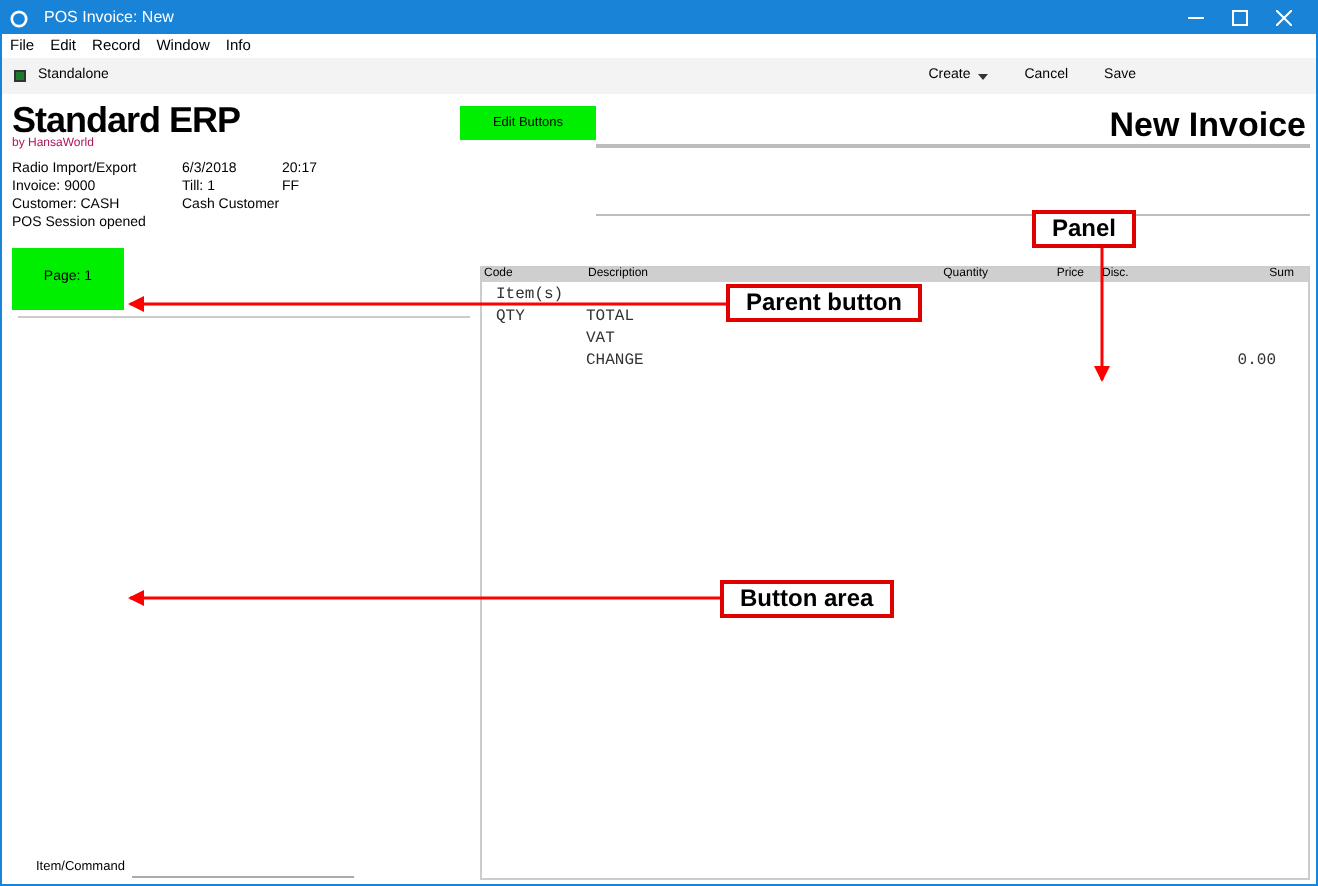 The height and width of the screenshot is (886, 1318). I want to click on table-cell: 0.00, so click(1256, 360).